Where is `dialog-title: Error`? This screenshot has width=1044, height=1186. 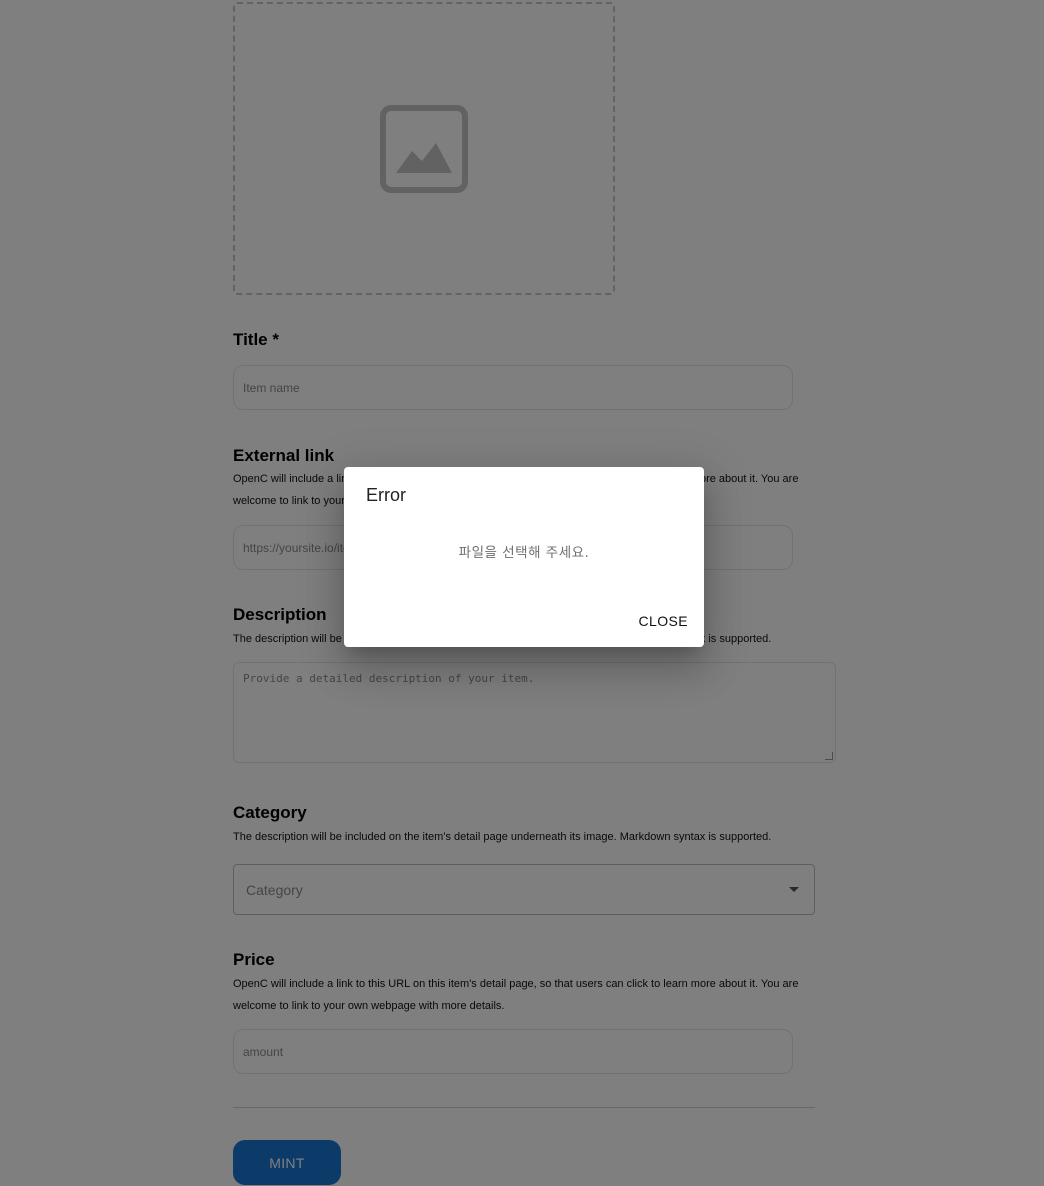
dialog-title: Error is located at coordinates (386, 495).